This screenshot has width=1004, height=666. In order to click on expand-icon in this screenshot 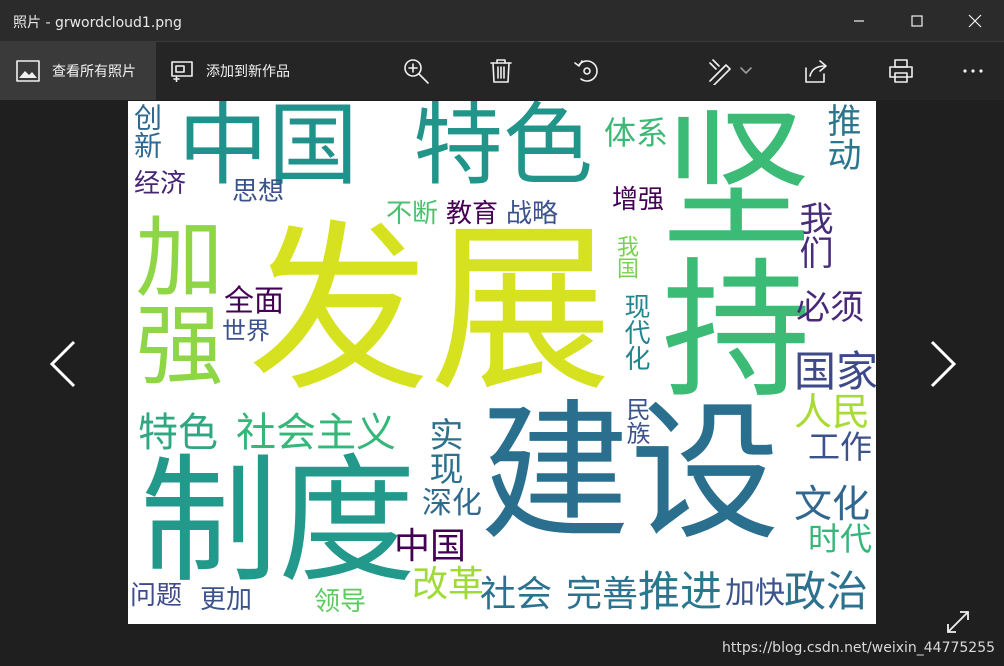, I will do `click(958, 622)`.